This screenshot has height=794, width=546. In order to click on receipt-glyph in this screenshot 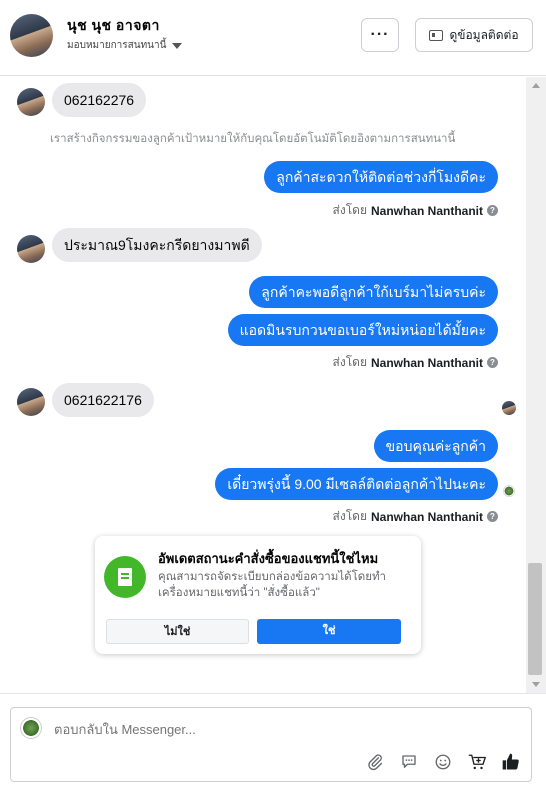, I will do `click(125, 577)`.